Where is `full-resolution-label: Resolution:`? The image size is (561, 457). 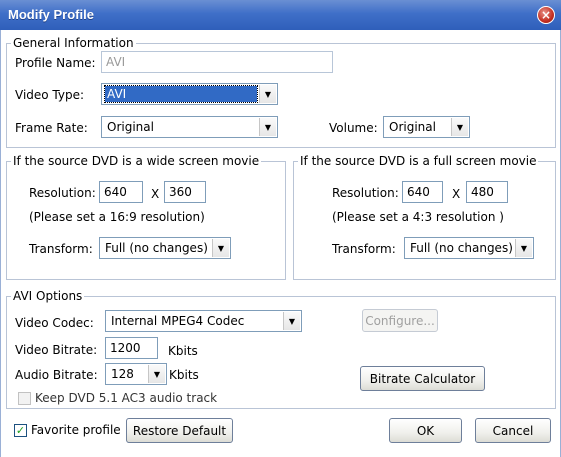
full-resolution-label: Resolution: is located at coordinates (365, 193).